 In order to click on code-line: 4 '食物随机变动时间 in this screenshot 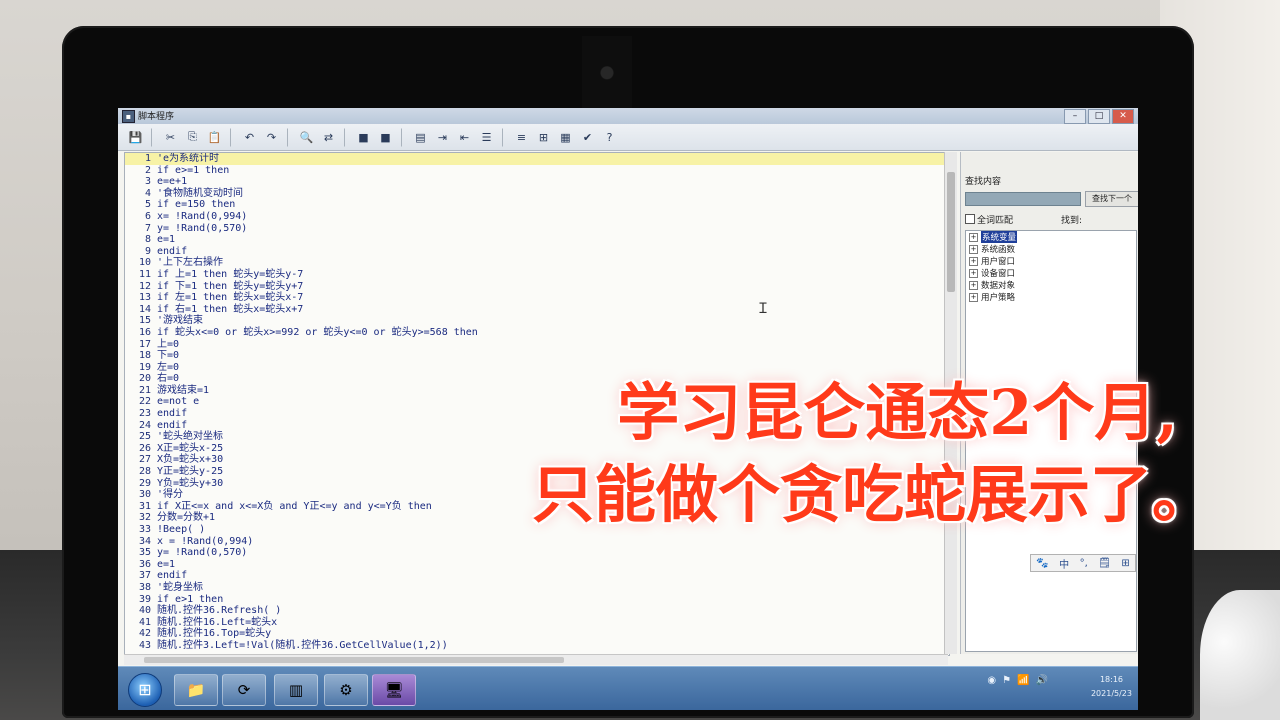, I will do `click(537, 194)`.